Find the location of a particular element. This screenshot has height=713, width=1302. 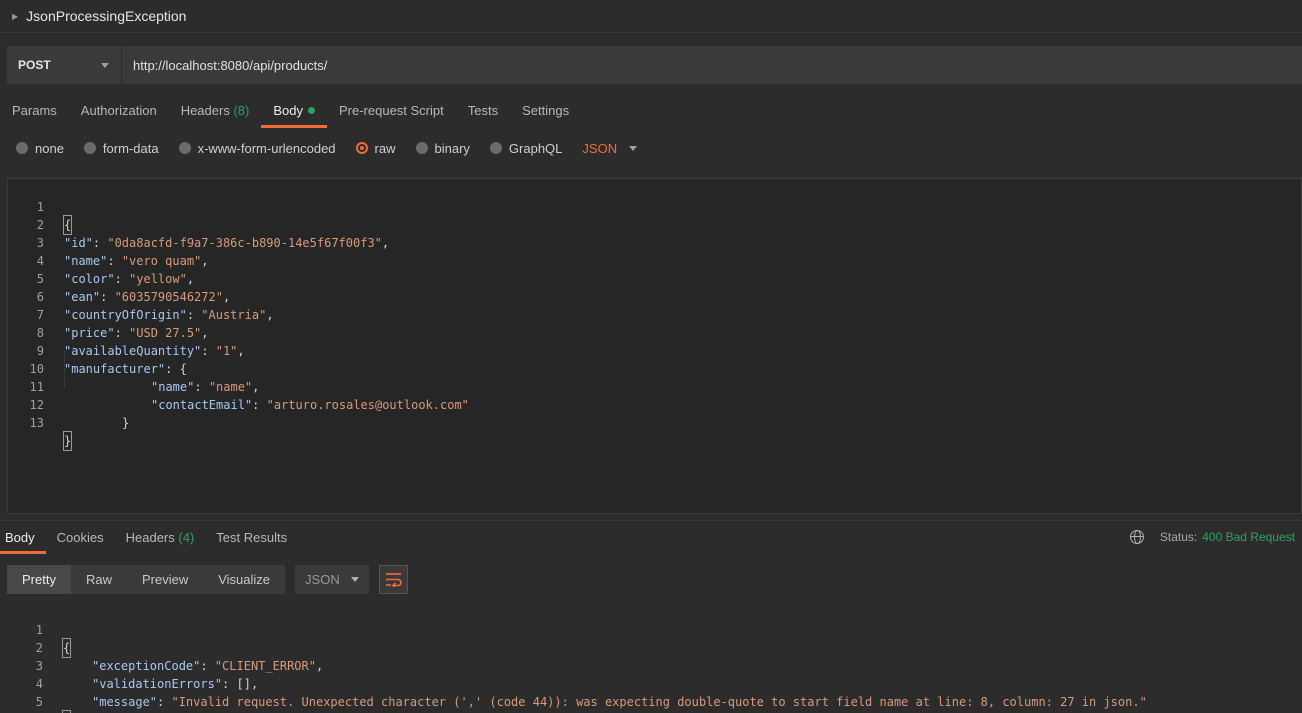

tab-label: Params is located at coordinates (34, 110).